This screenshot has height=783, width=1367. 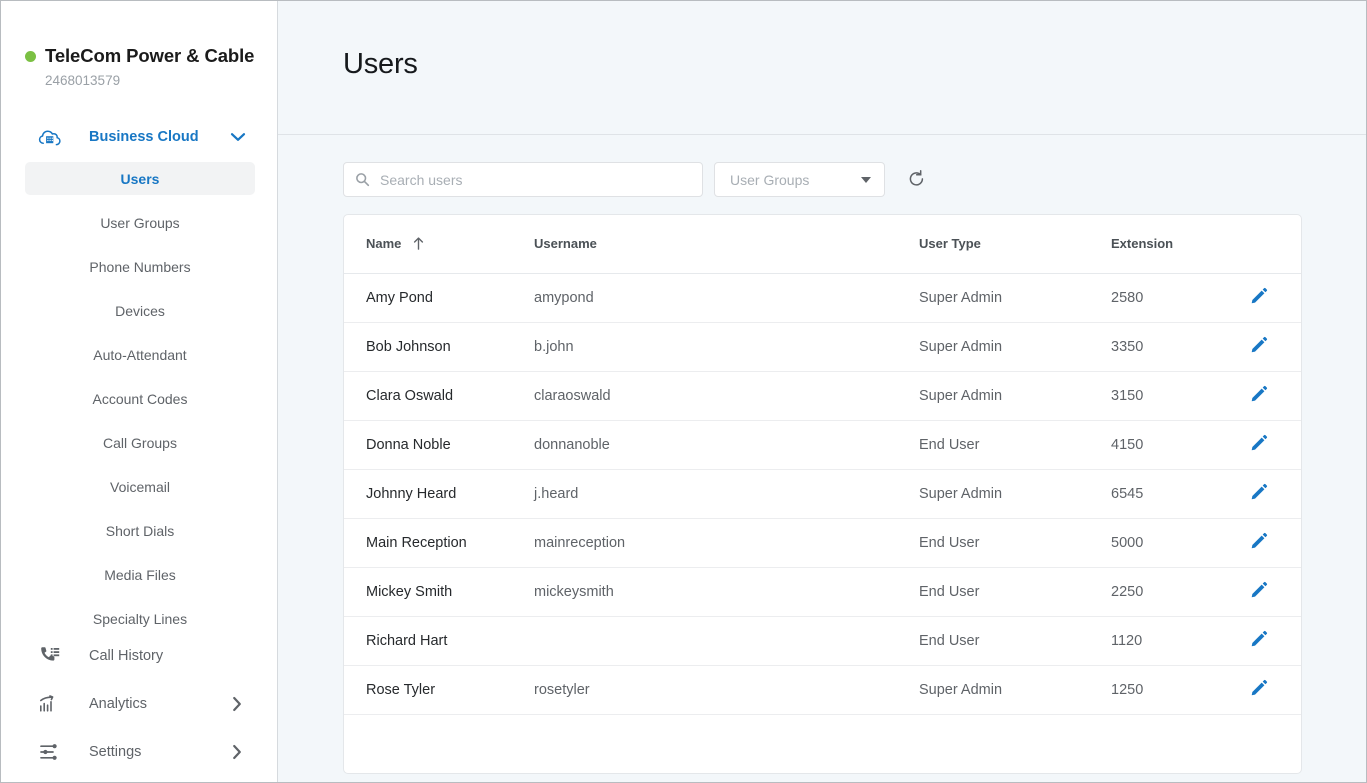 I want to click on table-row: Amy Pond amypond Super Admin 2580, so click(x=822, y=298).